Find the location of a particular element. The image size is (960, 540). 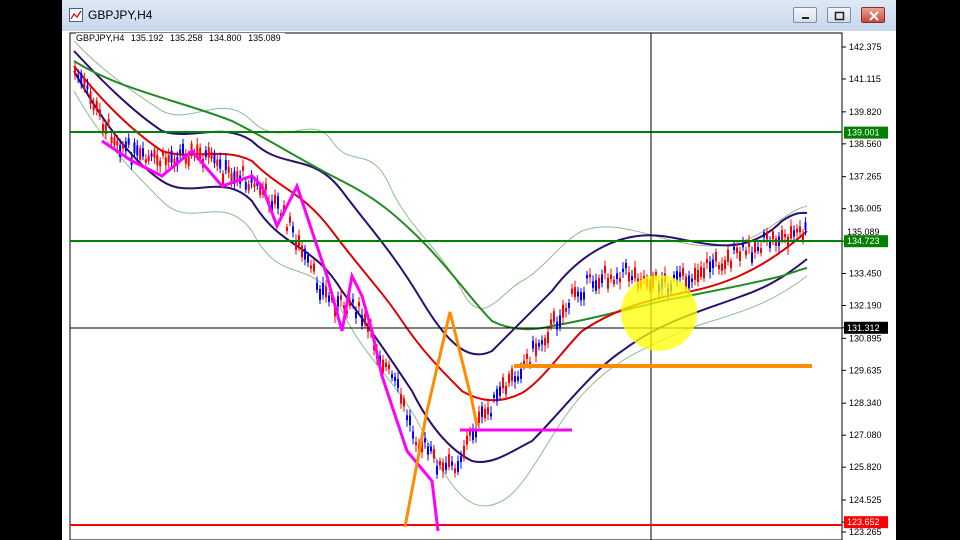

price-tick-label: 138.560 is located at coordinates (865, 144).